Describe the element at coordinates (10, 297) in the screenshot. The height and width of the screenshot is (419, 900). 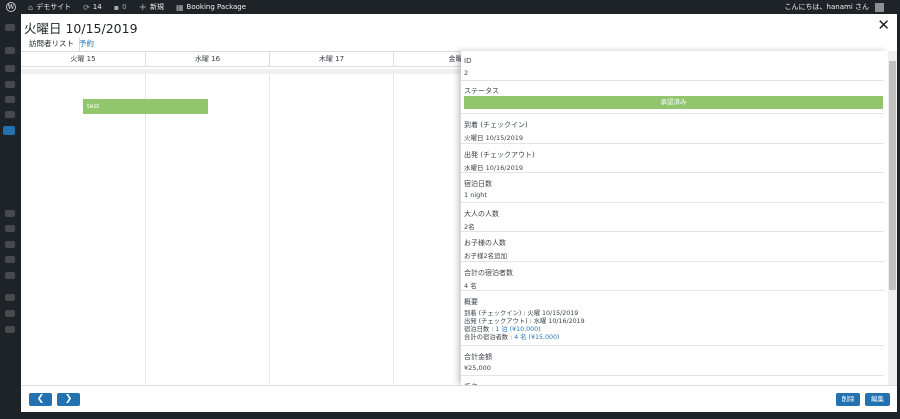
I see `share-menu-icon` at that location.